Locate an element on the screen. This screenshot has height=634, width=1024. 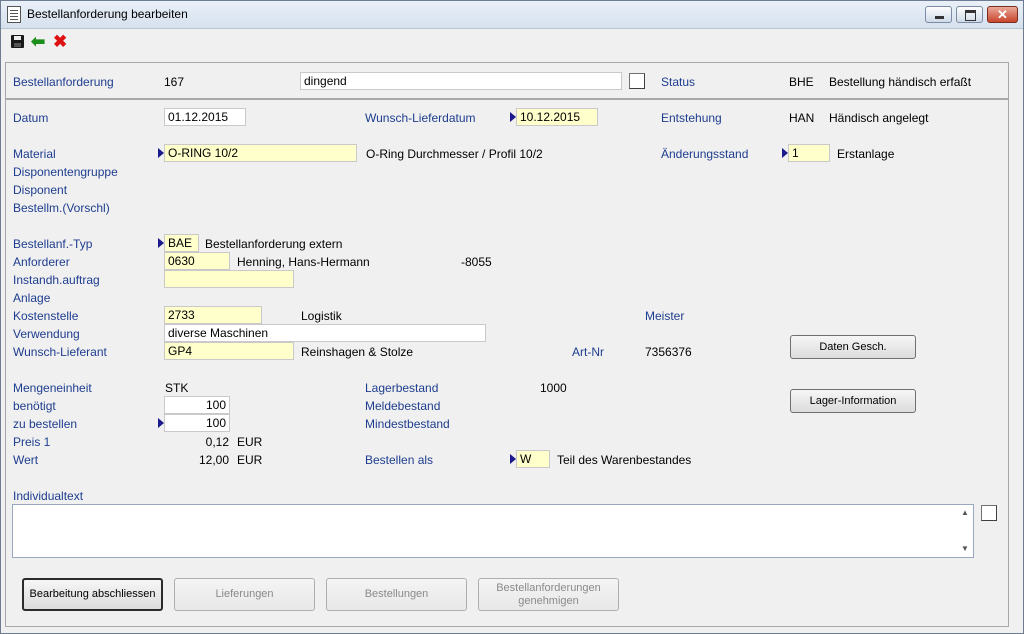
aenderungsstand-label: Änderungsstand is located at coordinates (705, 154).